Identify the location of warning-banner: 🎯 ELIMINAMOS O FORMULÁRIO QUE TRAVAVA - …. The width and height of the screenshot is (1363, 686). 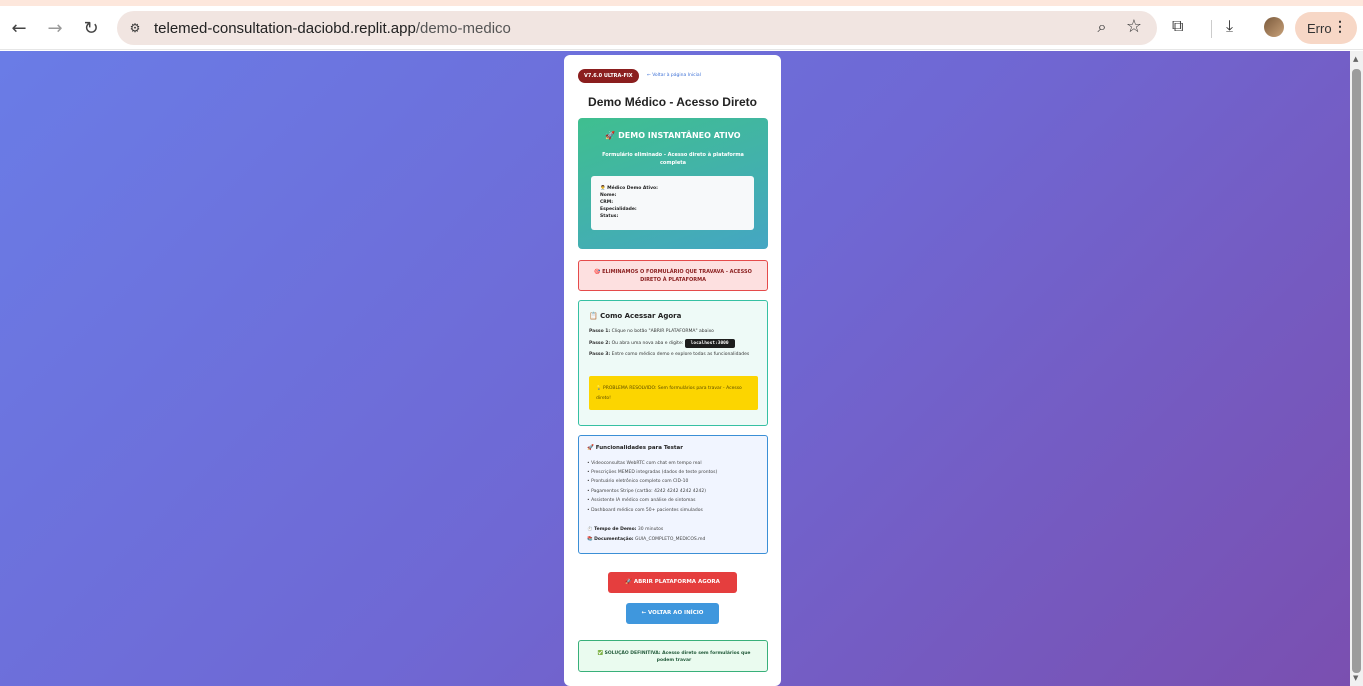
(673, 275).